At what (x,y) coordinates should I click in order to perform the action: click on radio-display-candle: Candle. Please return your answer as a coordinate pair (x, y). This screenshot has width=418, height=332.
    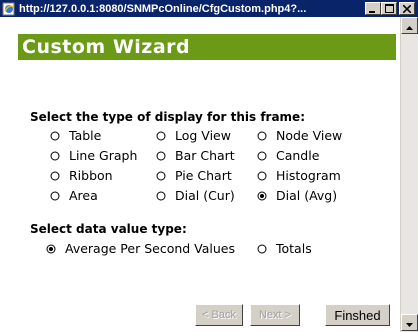
    Looking at the image, I should click on (288, 155).